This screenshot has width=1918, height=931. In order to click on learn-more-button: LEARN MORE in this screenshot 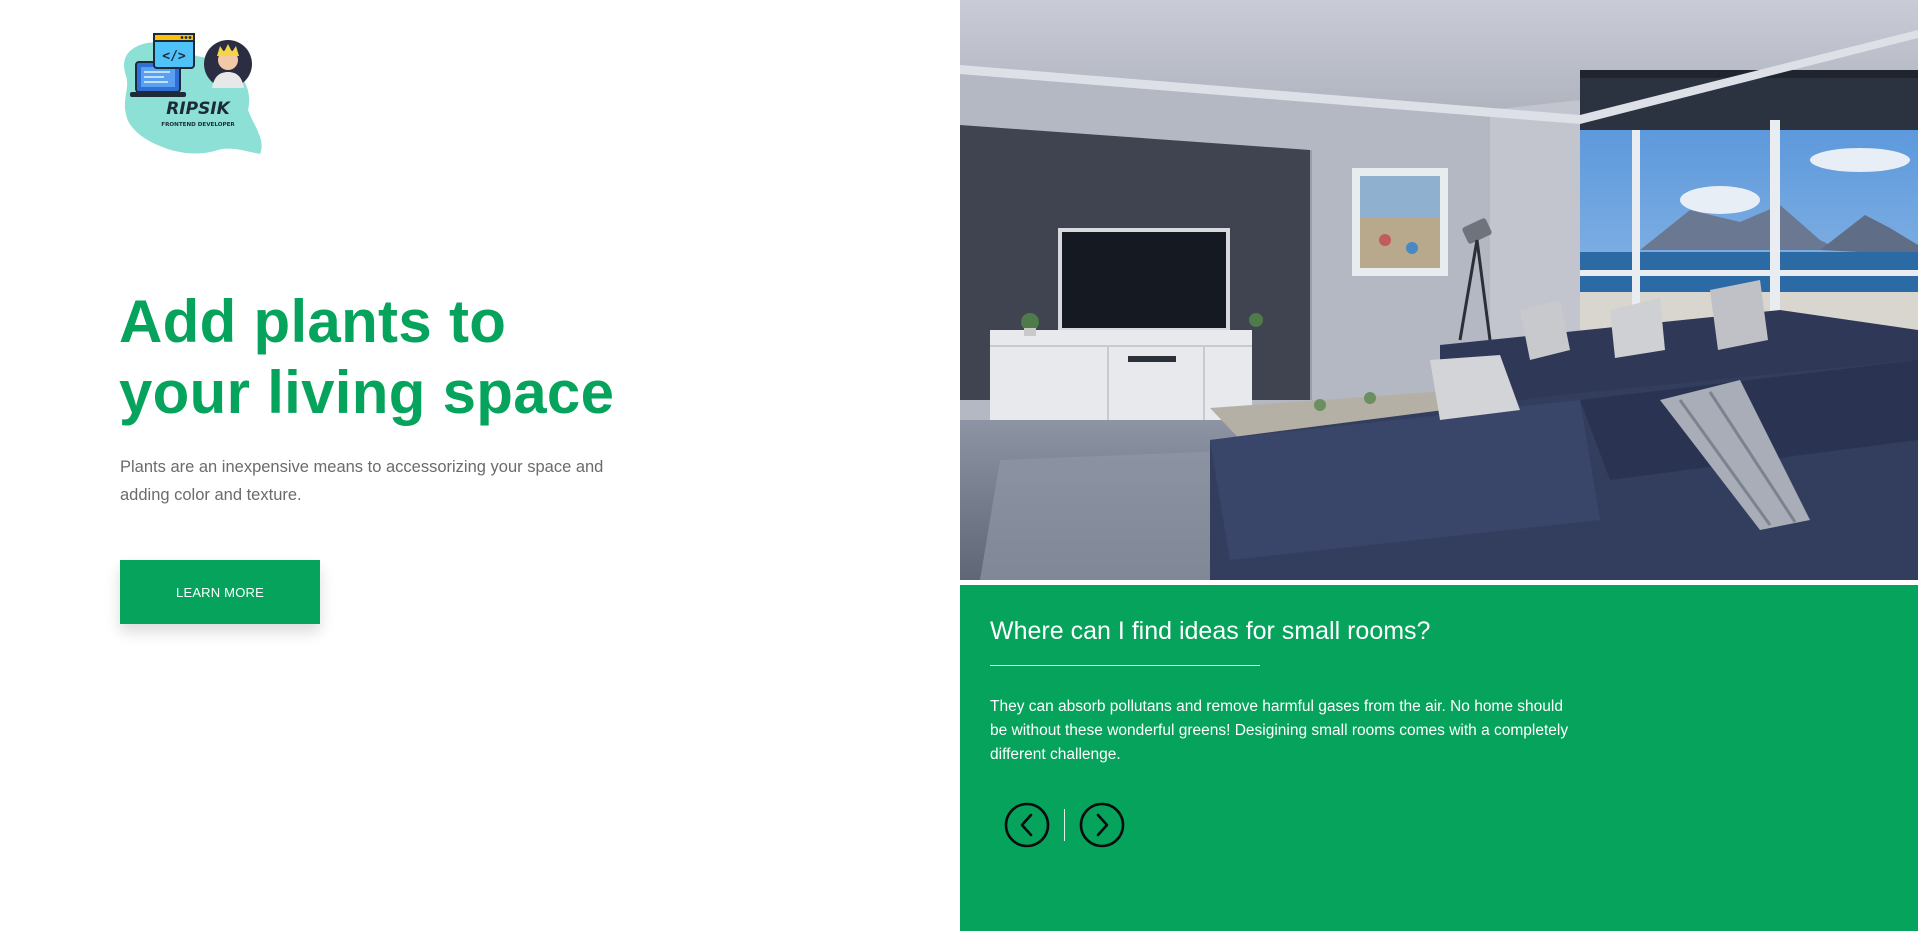, I will do `click(220, 592)`.